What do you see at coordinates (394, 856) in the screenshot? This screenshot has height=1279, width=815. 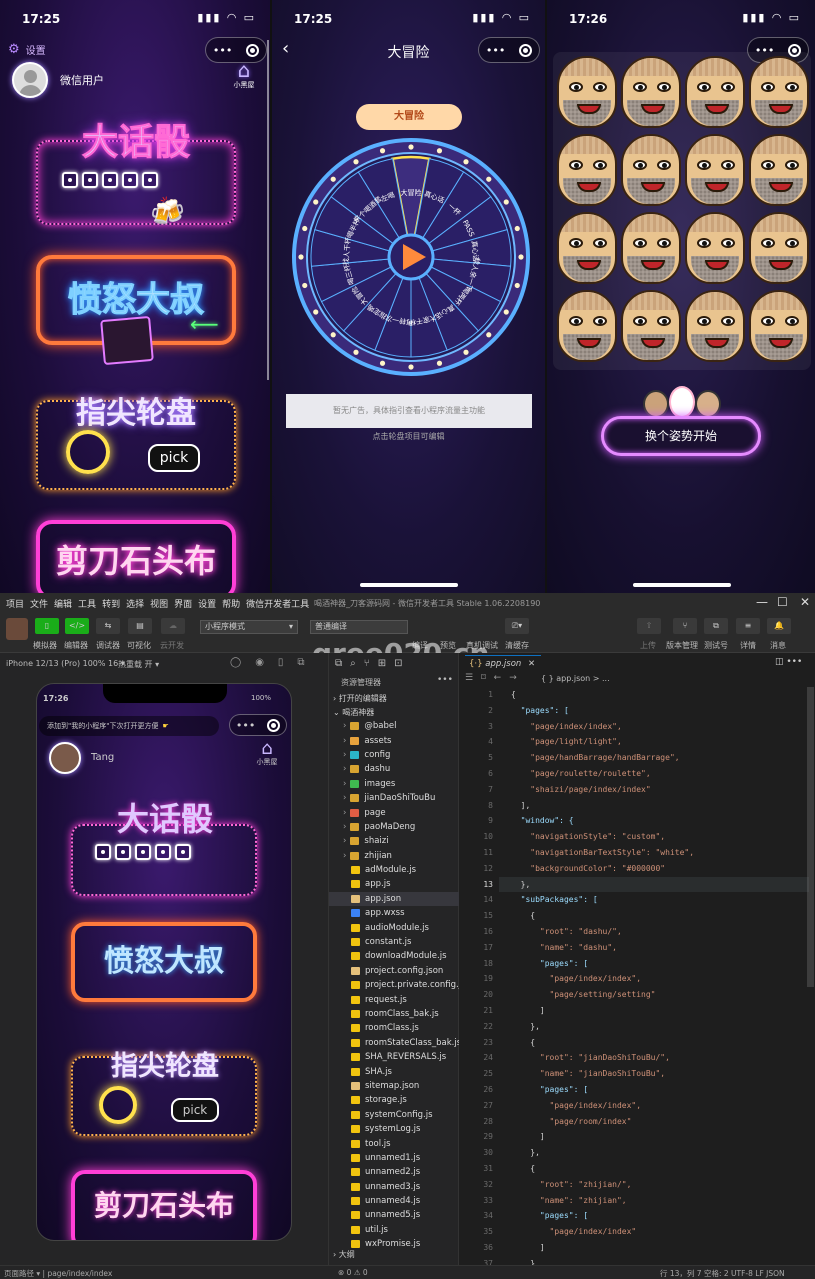 I see `folder-item: › zhijian` at bounding box center [394, 856].